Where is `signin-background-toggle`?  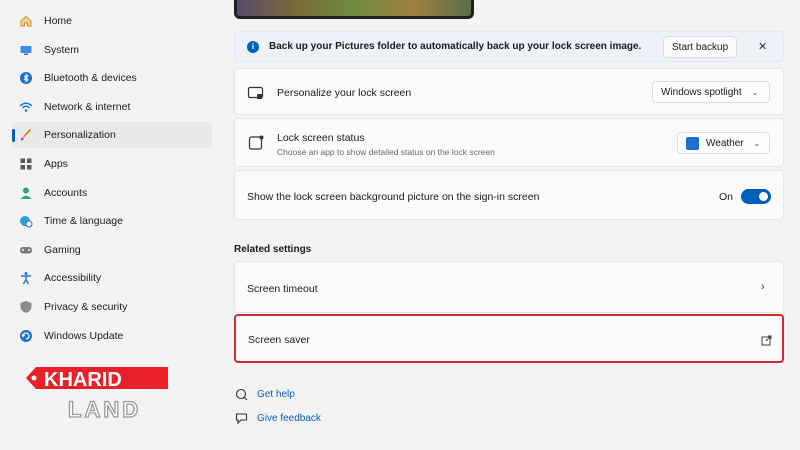
signin-background-toggle is located at coordinates (756, 196).